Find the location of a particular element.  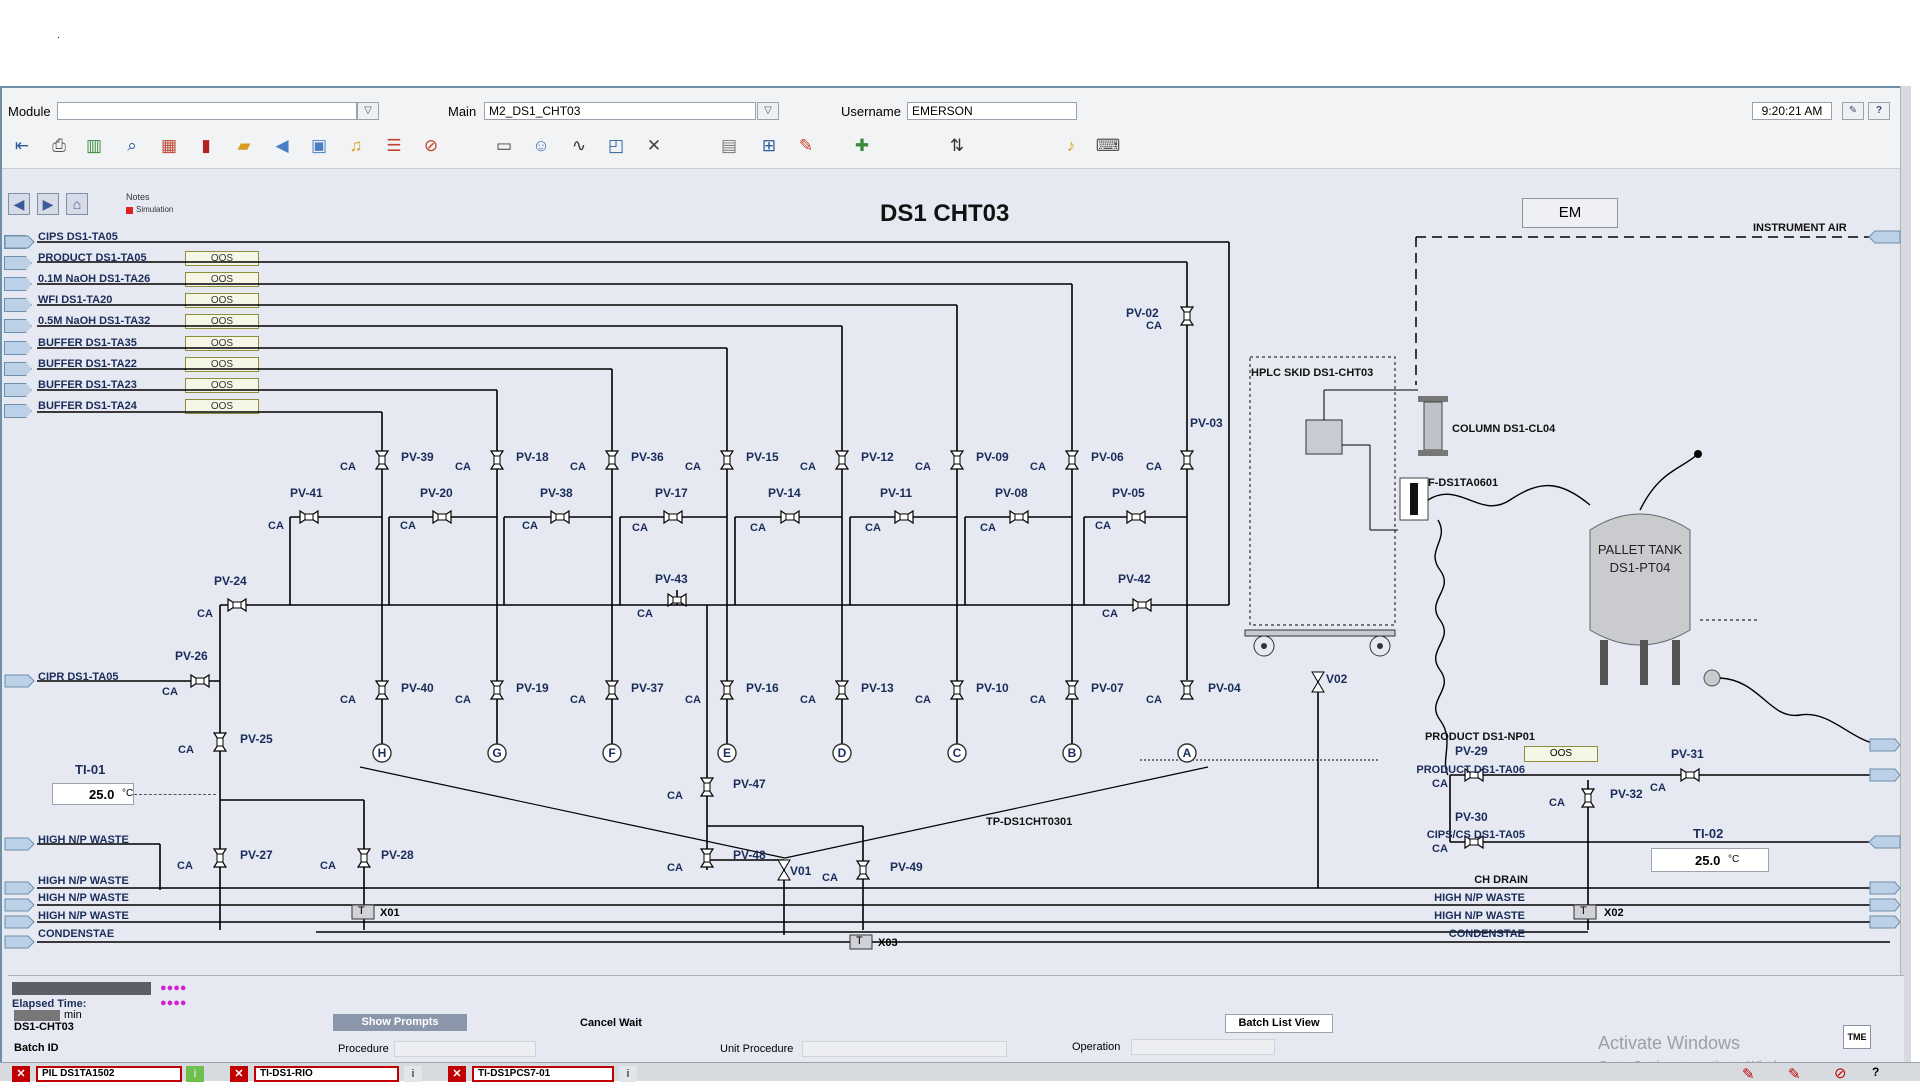

label-pv29: PV-29 is located at coordinates (1471, 751).